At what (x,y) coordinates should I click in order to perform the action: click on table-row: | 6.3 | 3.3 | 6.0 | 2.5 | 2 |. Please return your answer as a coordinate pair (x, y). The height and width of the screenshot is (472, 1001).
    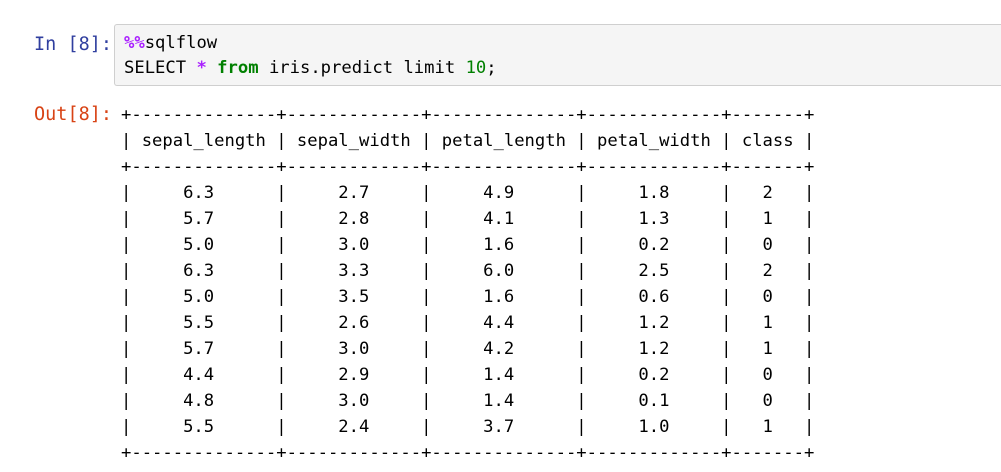
    Looking at the image, I should click on (468, 271).